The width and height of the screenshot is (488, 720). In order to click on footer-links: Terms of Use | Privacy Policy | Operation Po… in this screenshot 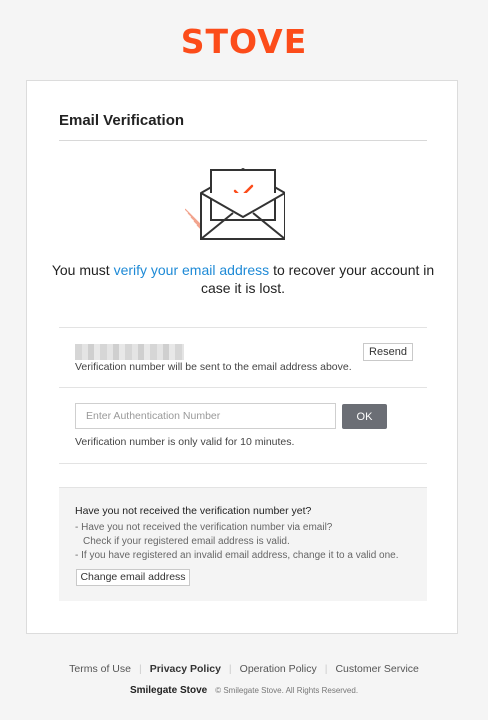, I will do `click(244, 669)`.